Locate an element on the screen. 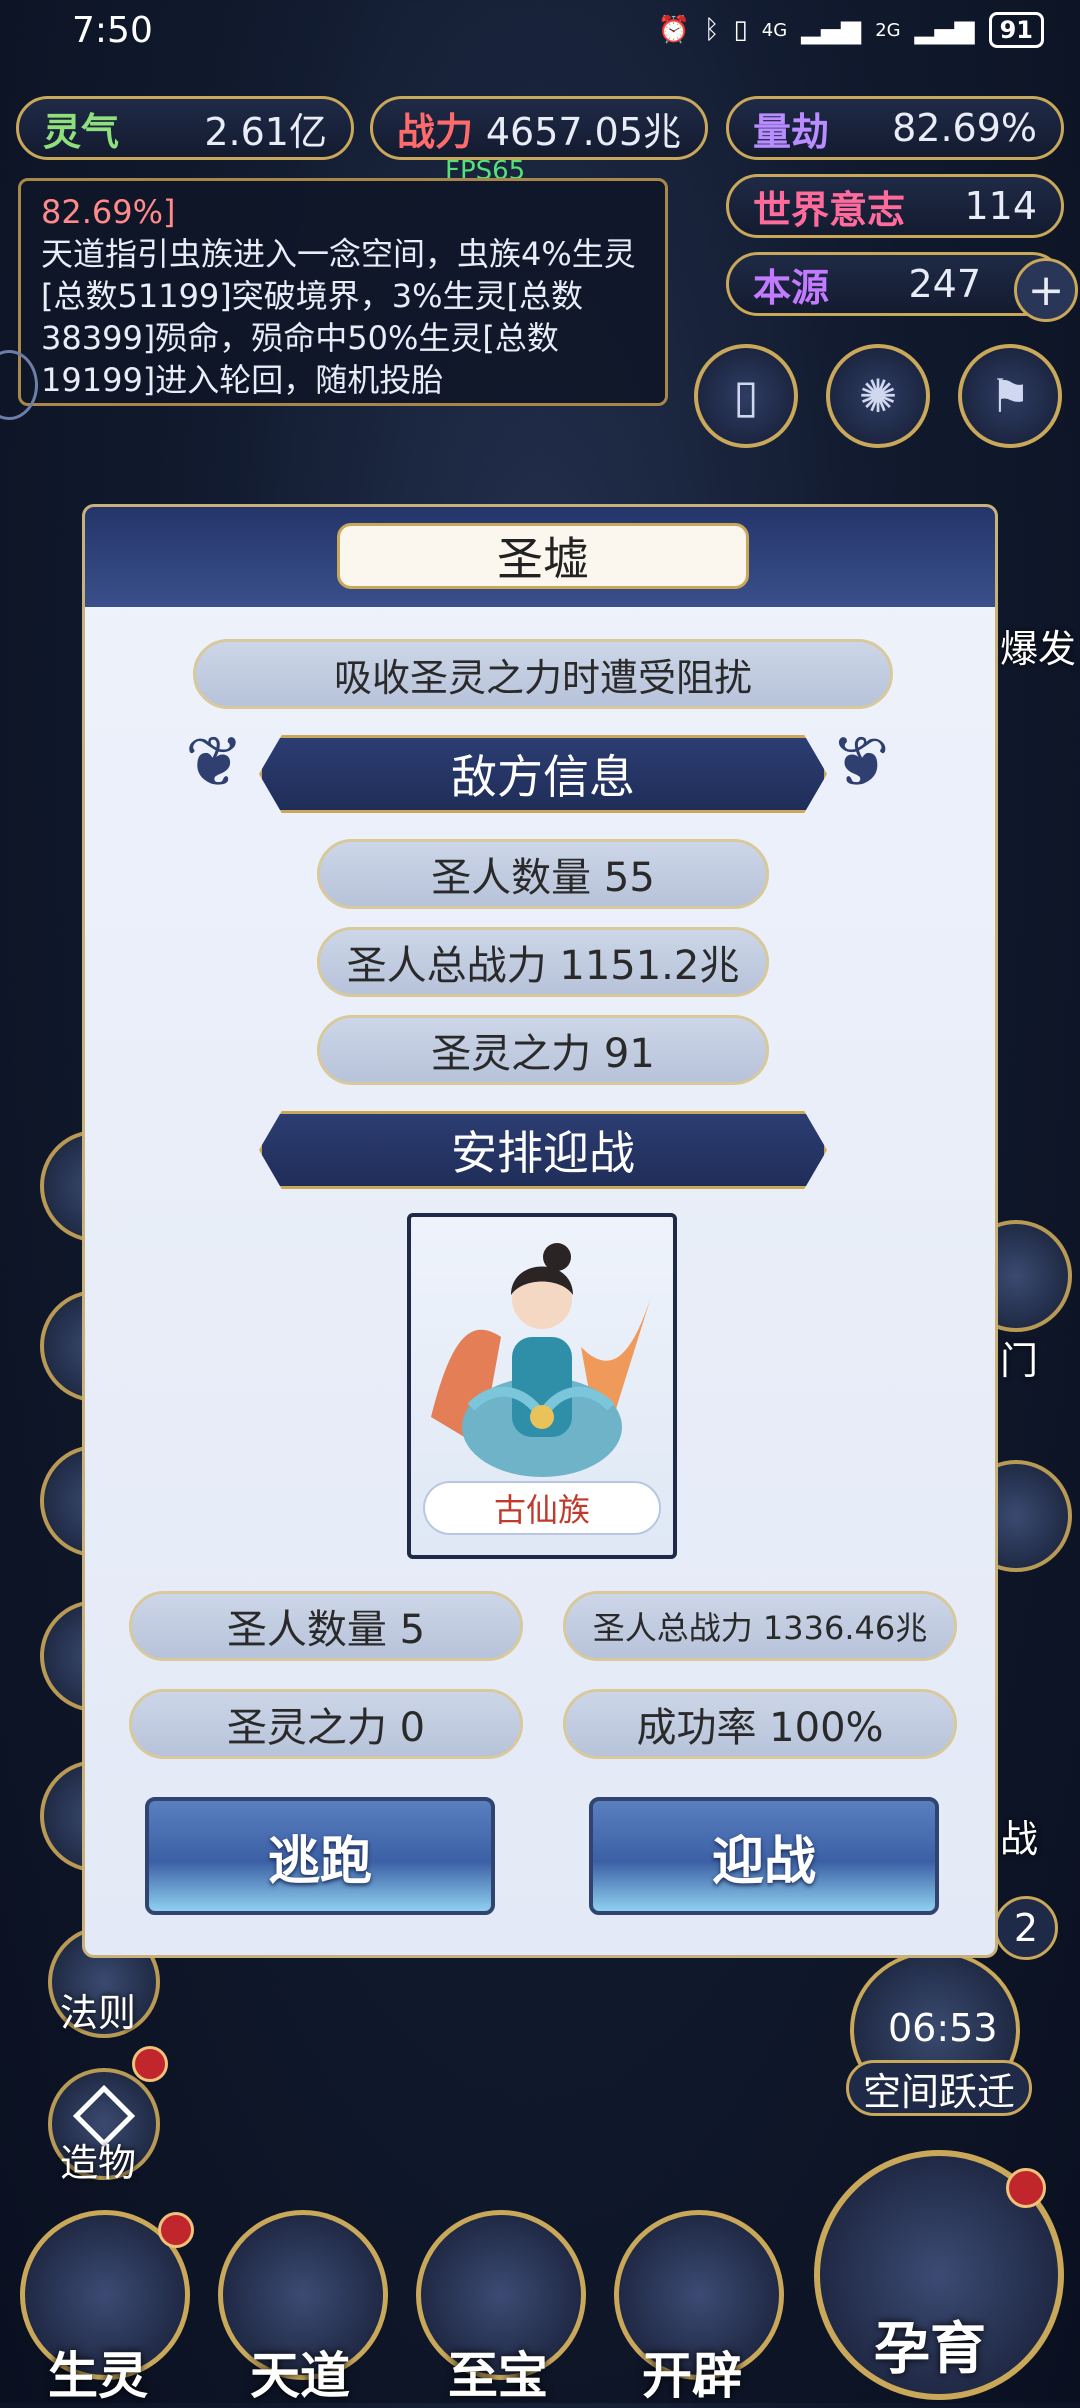  benyuan-value: 247 is located at coordinates (944, 284).